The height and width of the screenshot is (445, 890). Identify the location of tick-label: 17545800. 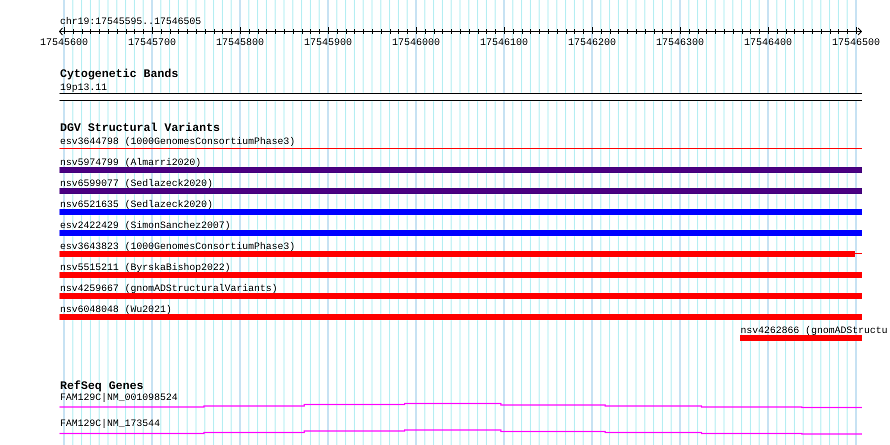
(240, 43).